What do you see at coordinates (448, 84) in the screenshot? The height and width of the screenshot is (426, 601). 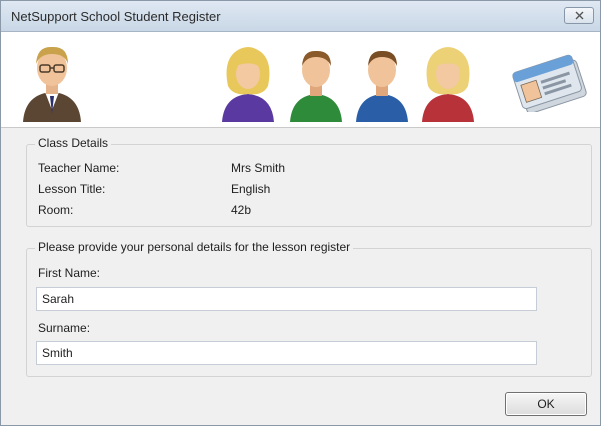 I see `student-red-icon` at bounding box center [448, 84].